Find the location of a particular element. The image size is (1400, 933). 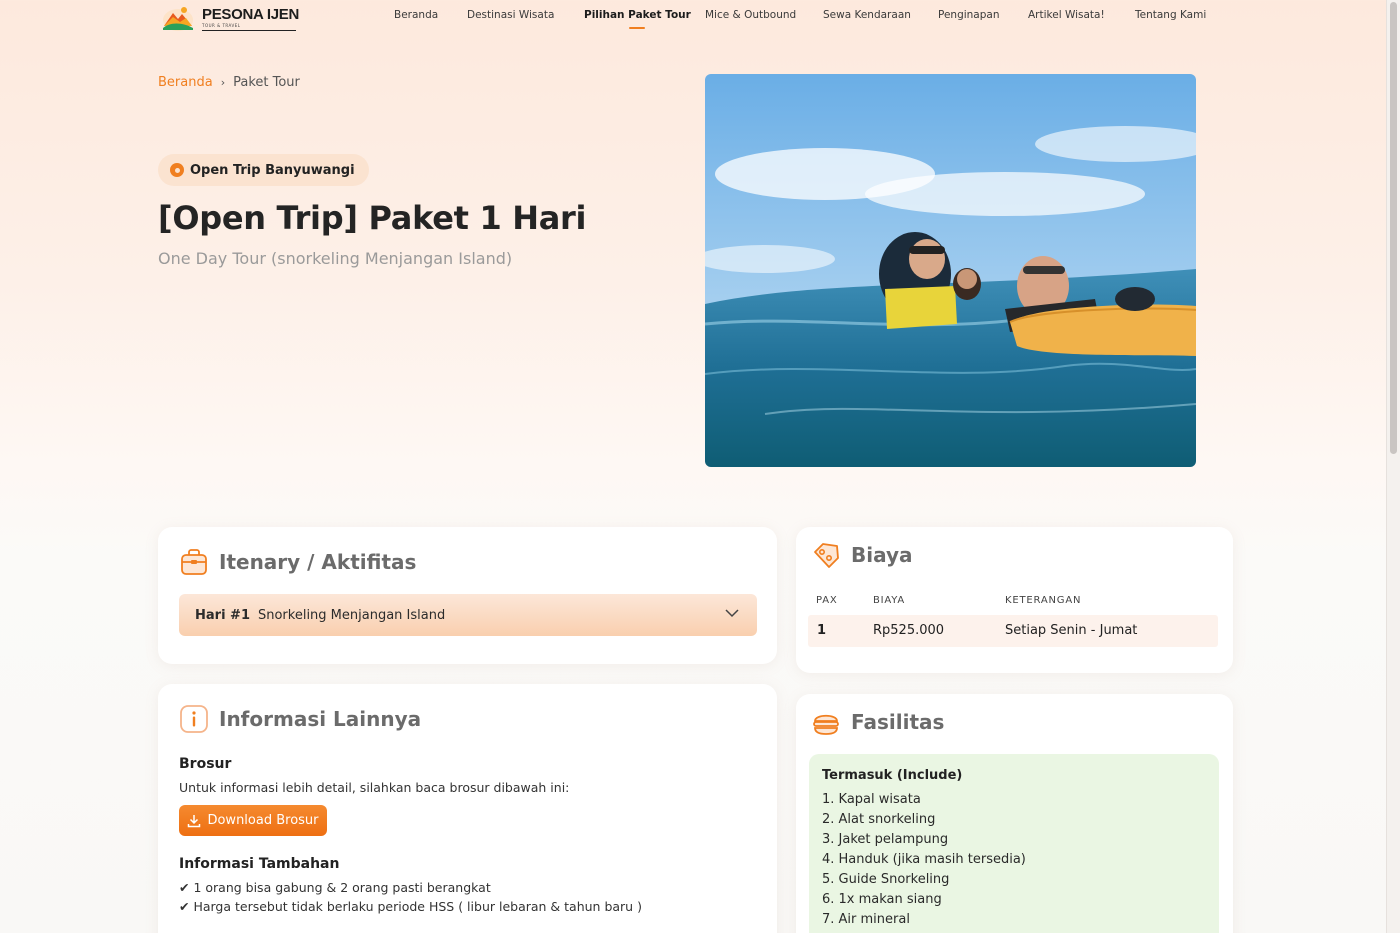

cell-keterangan: Setiap Senin - Jumat is located at coordinates (1071, 630).